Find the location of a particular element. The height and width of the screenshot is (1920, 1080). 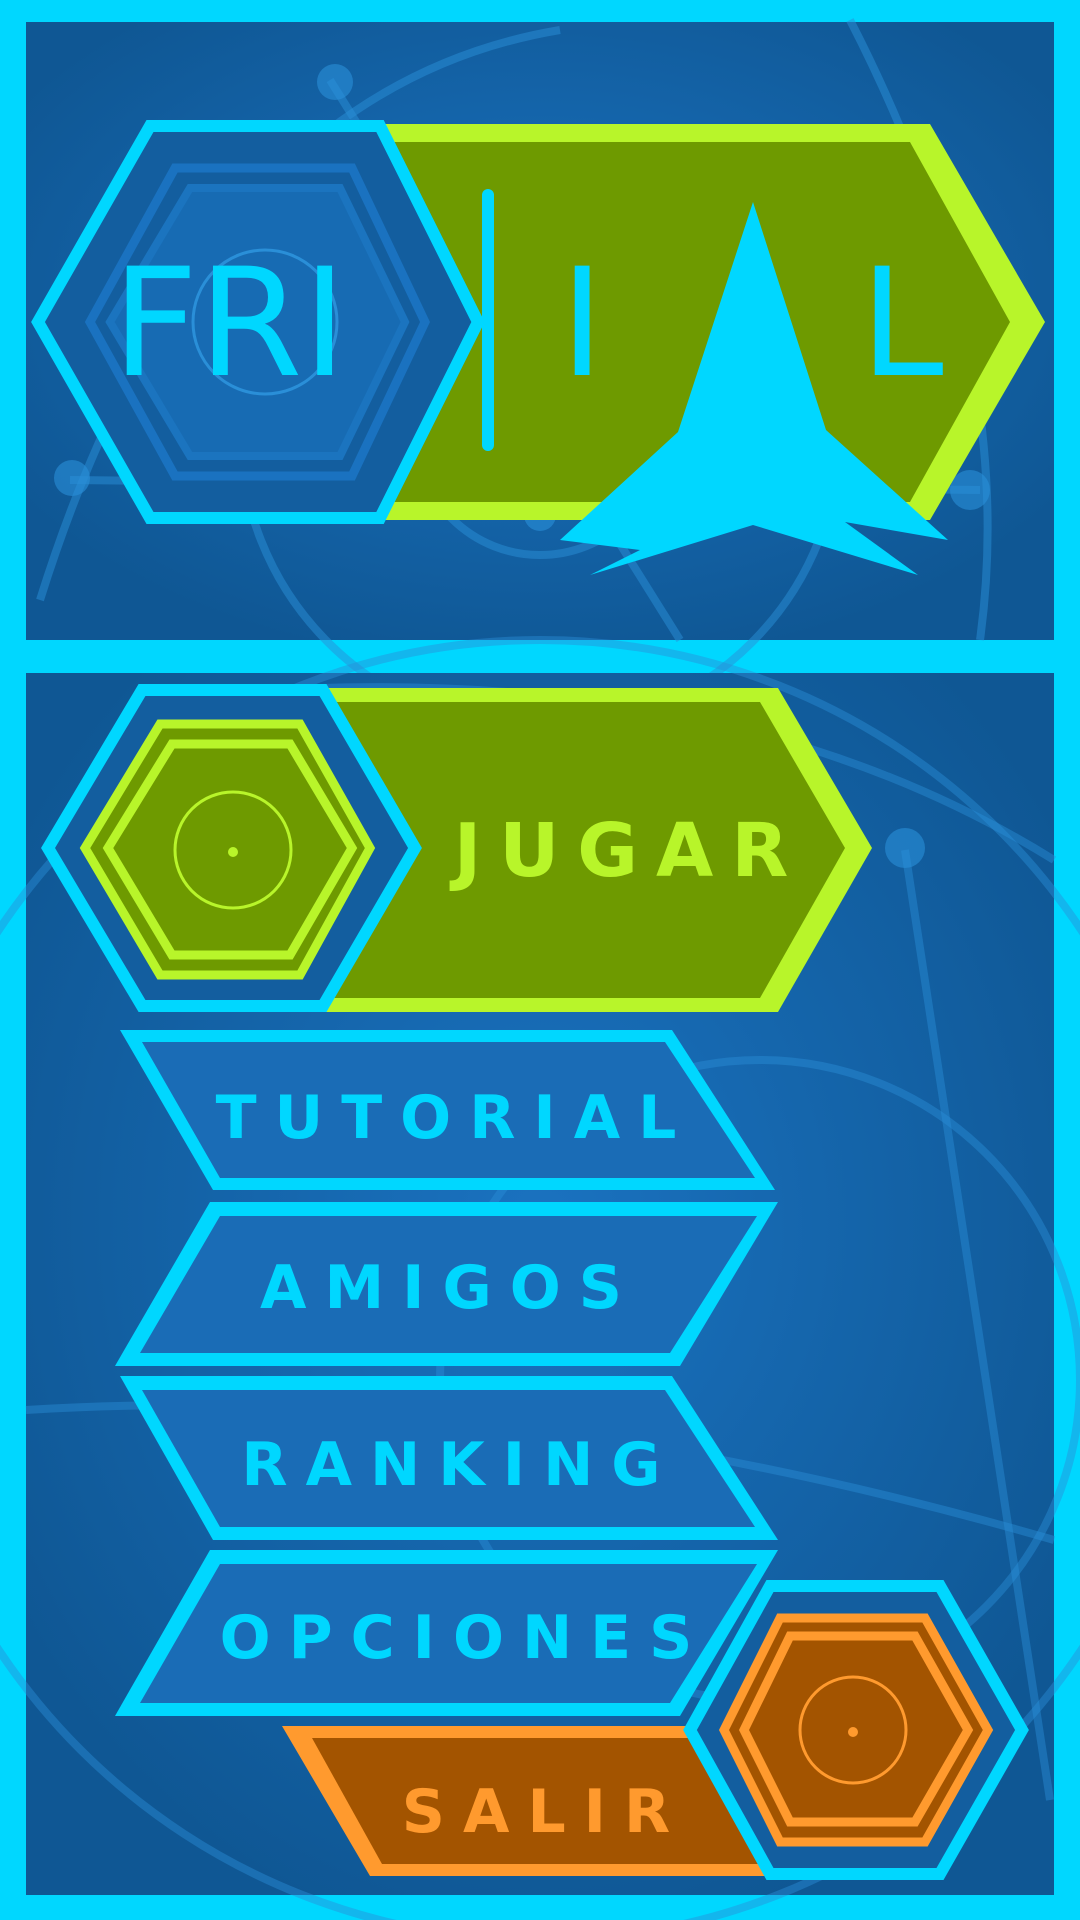

friends-label: AMIGOS is located at coordinates (450, 1288).